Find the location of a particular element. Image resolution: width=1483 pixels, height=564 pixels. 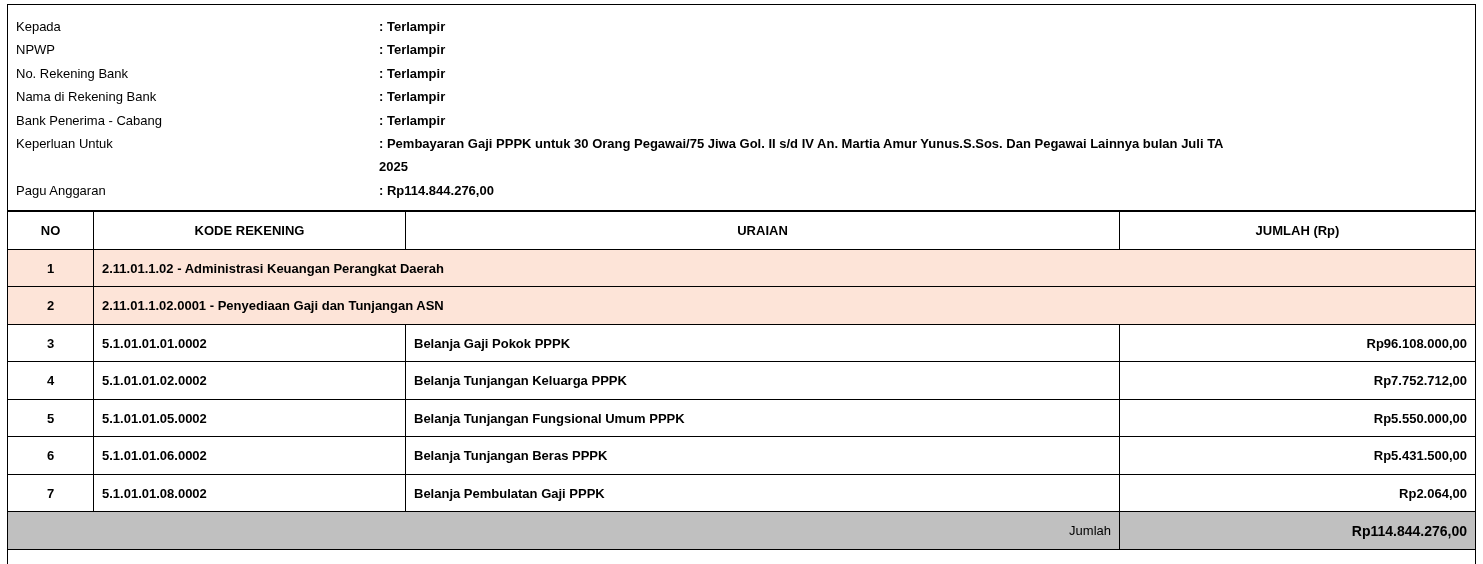

field-value: : Rp114.844.276,00 is located at coordinates (437, 190).